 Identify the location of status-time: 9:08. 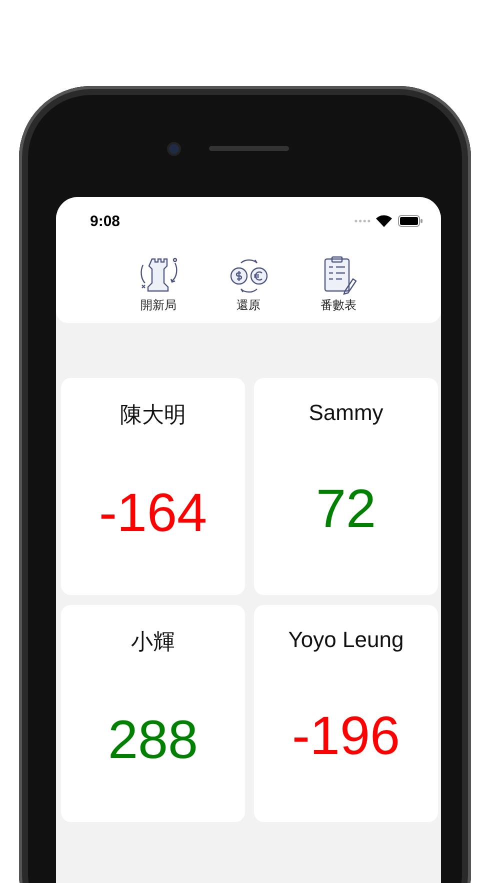
(106, 221).